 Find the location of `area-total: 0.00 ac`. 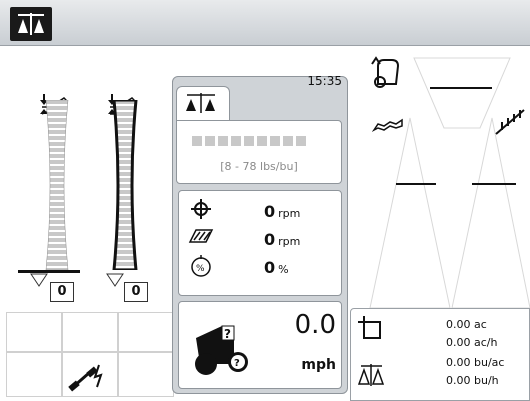

area-total: 0.00 ac is located at coordinates (466, 324).